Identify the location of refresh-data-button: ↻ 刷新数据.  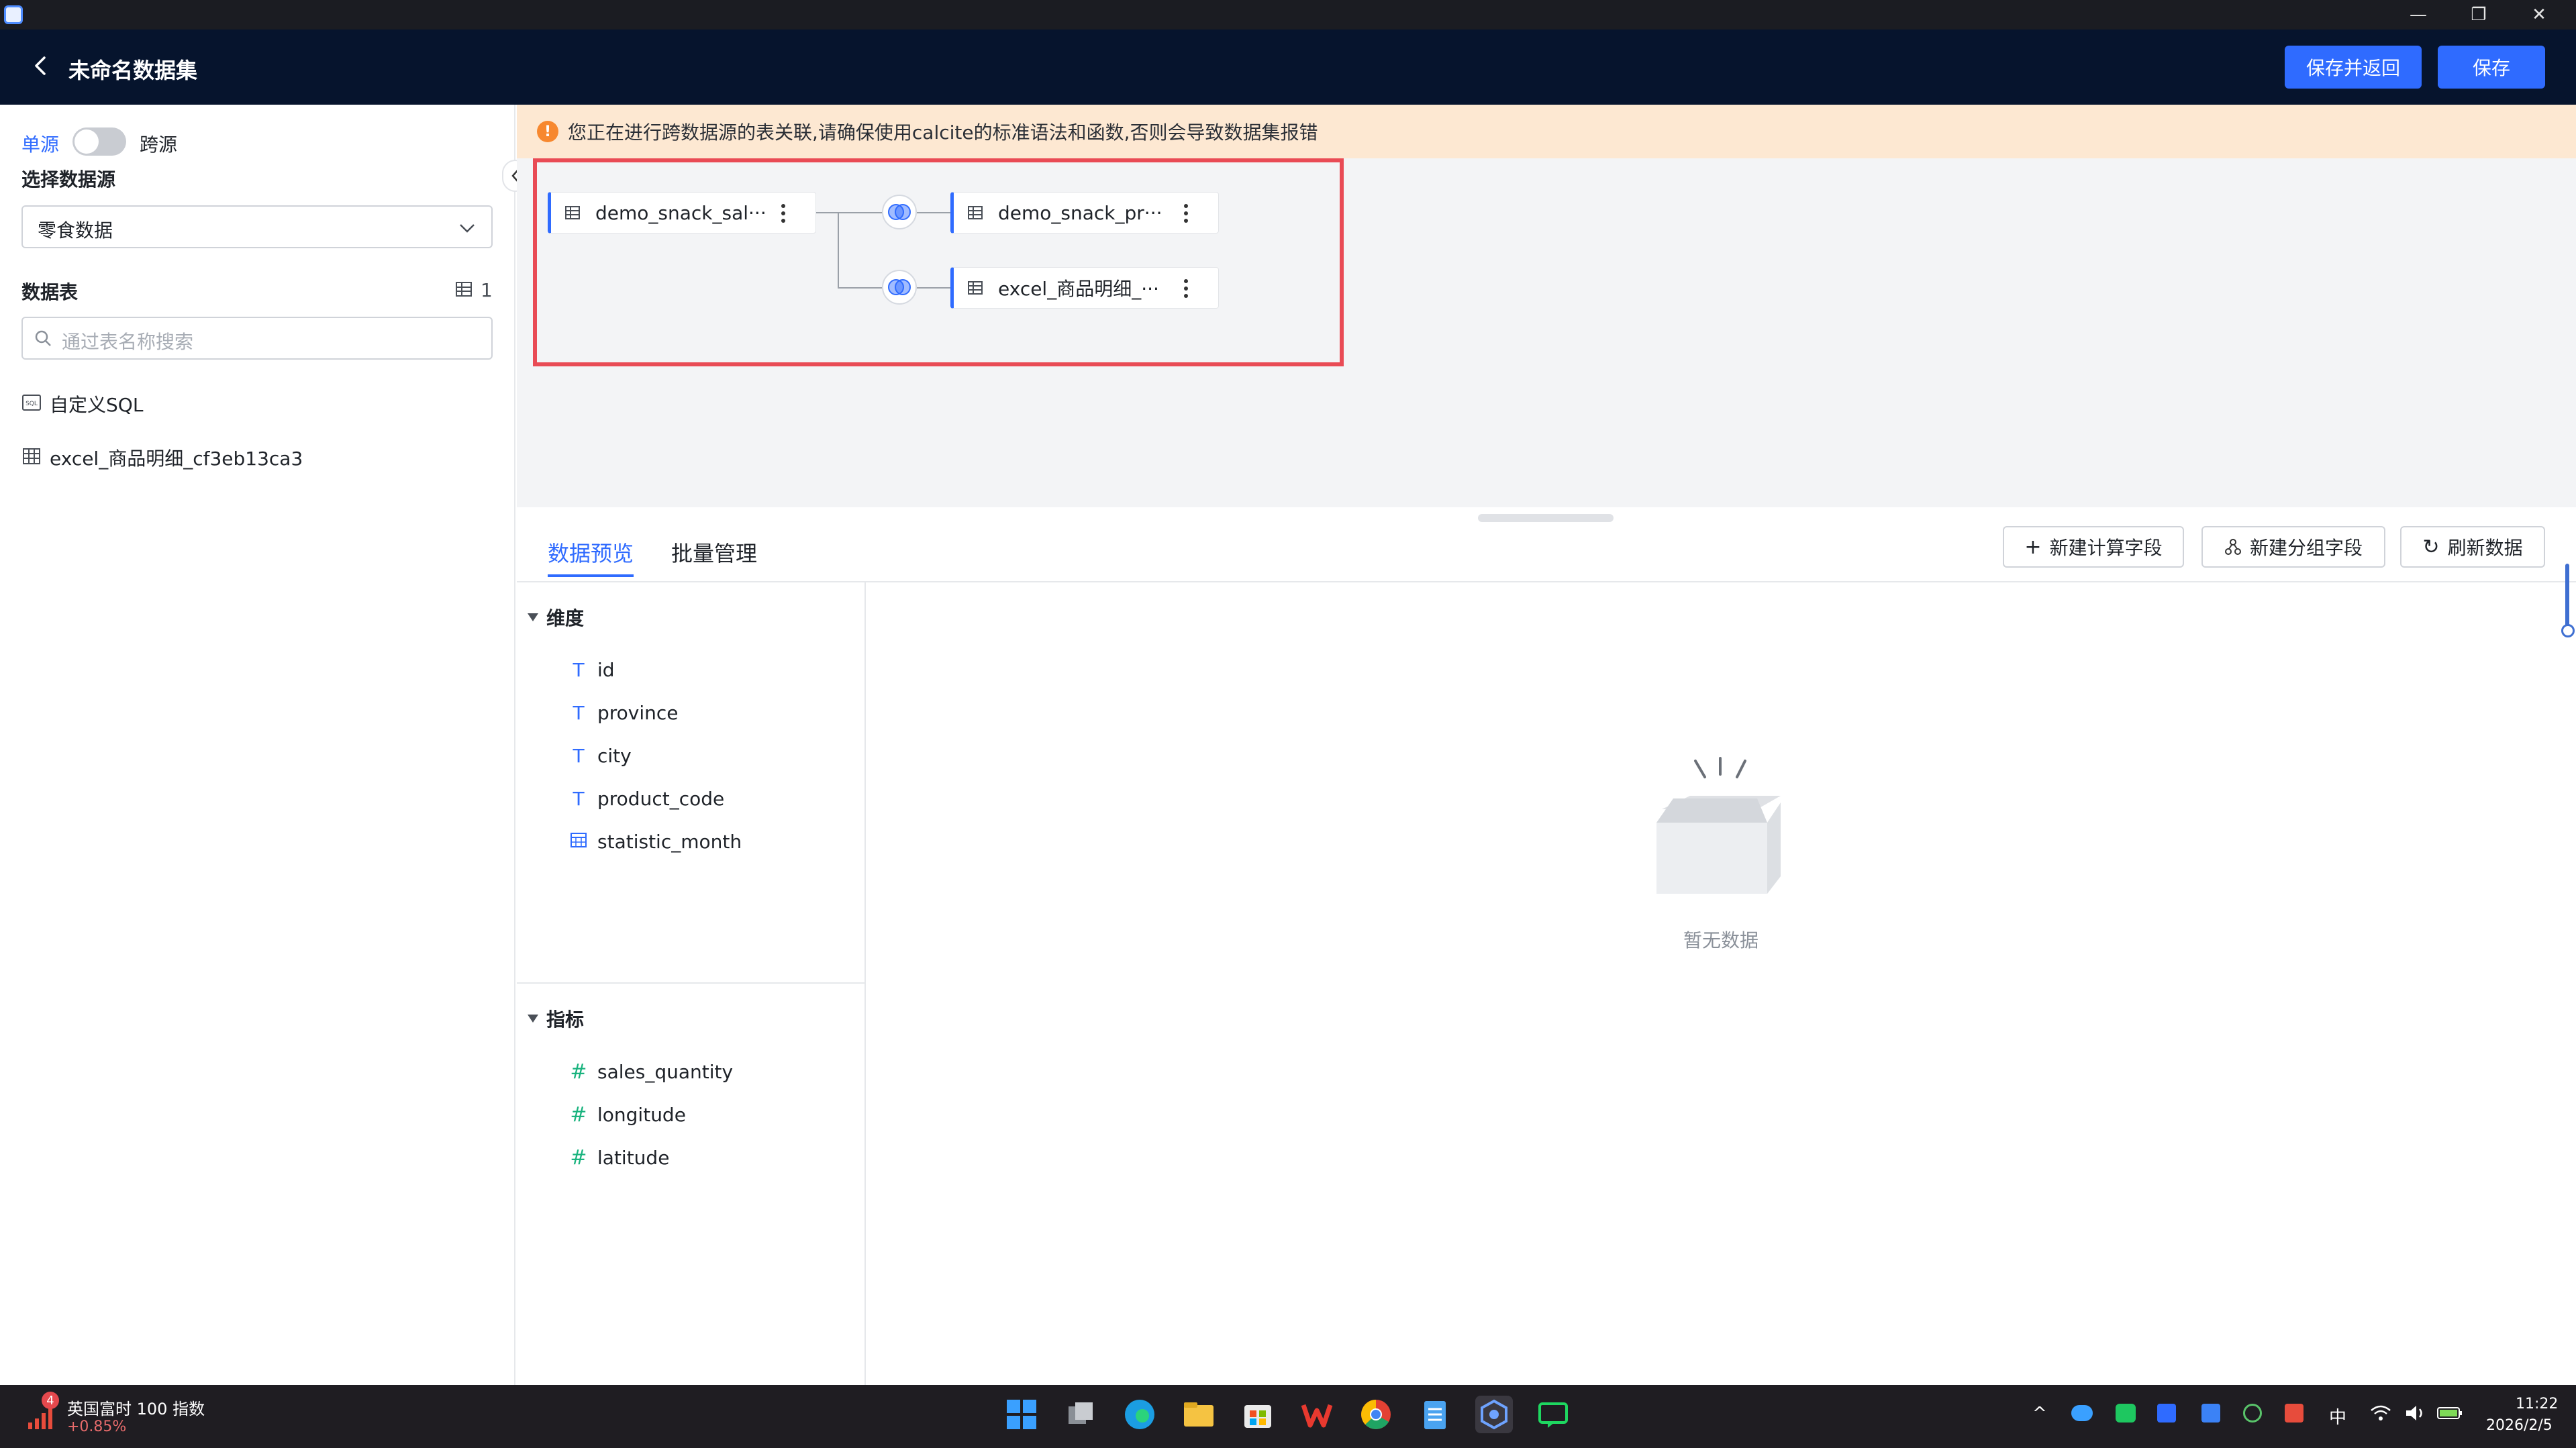
(2472, 547).